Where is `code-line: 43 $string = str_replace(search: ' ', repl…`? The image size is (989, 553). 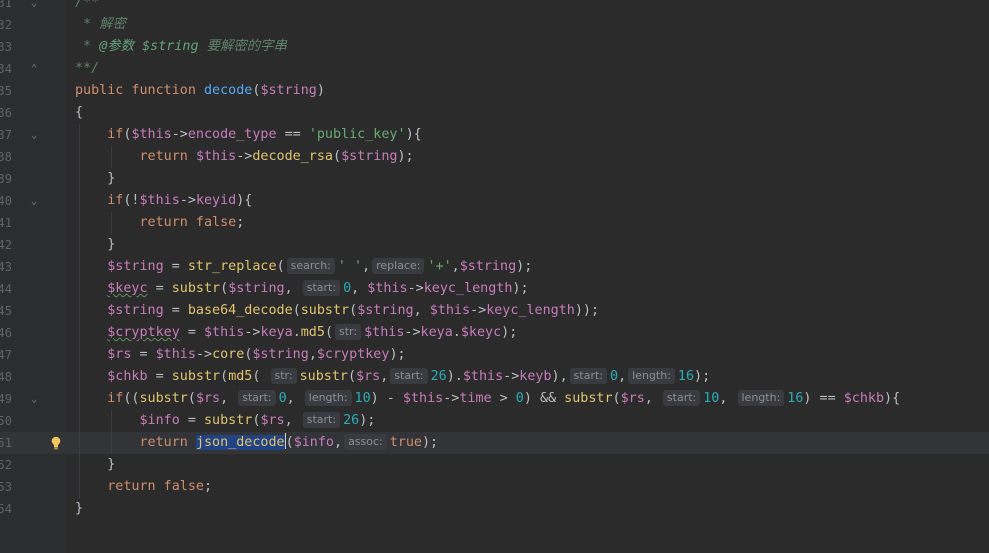 code-line: 43 $string = str_replace(search: ' ', repl… is located at coordinates (494, 267).